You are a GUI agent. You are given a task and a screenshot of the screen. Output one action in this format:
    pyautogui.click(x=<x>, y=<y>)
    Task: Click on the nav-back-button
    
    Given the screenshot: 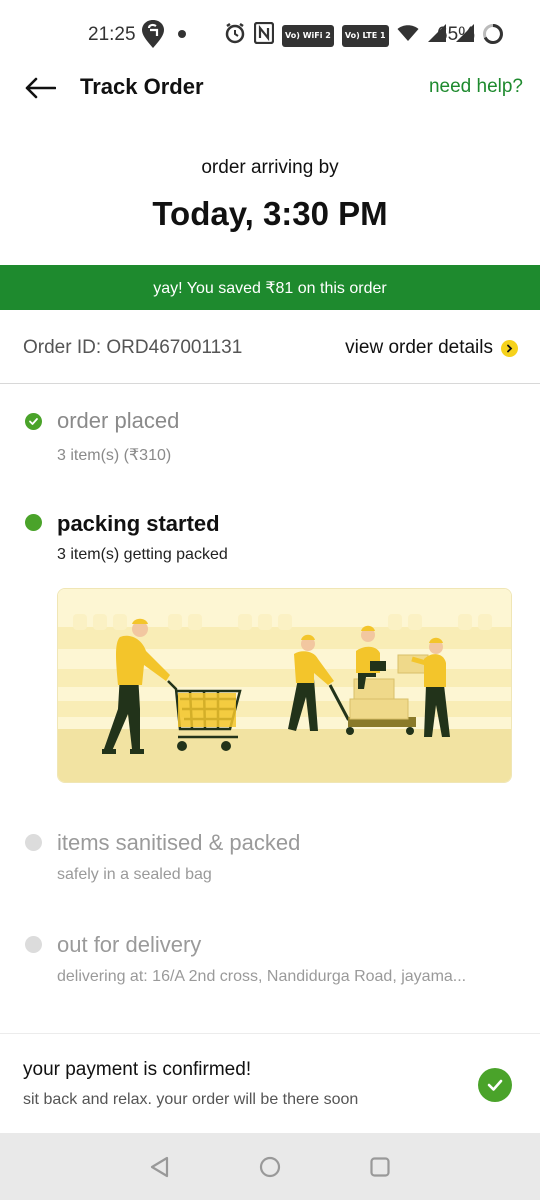 What is the action you would take?
    pyautogui.click(x=160, y=1167)
    